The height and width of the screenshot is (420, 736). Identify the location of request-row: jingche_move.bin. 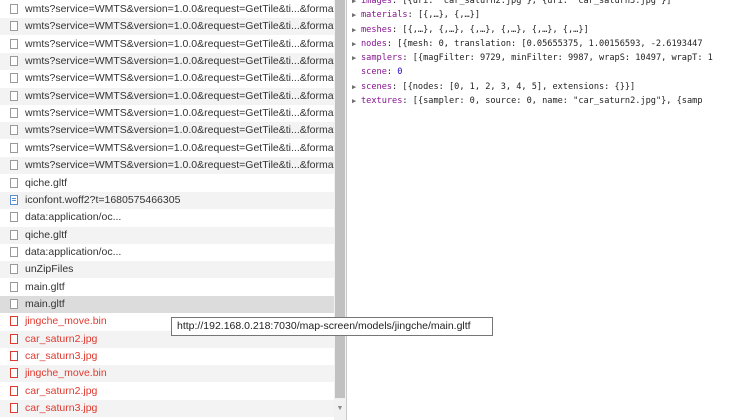
(167, 374).